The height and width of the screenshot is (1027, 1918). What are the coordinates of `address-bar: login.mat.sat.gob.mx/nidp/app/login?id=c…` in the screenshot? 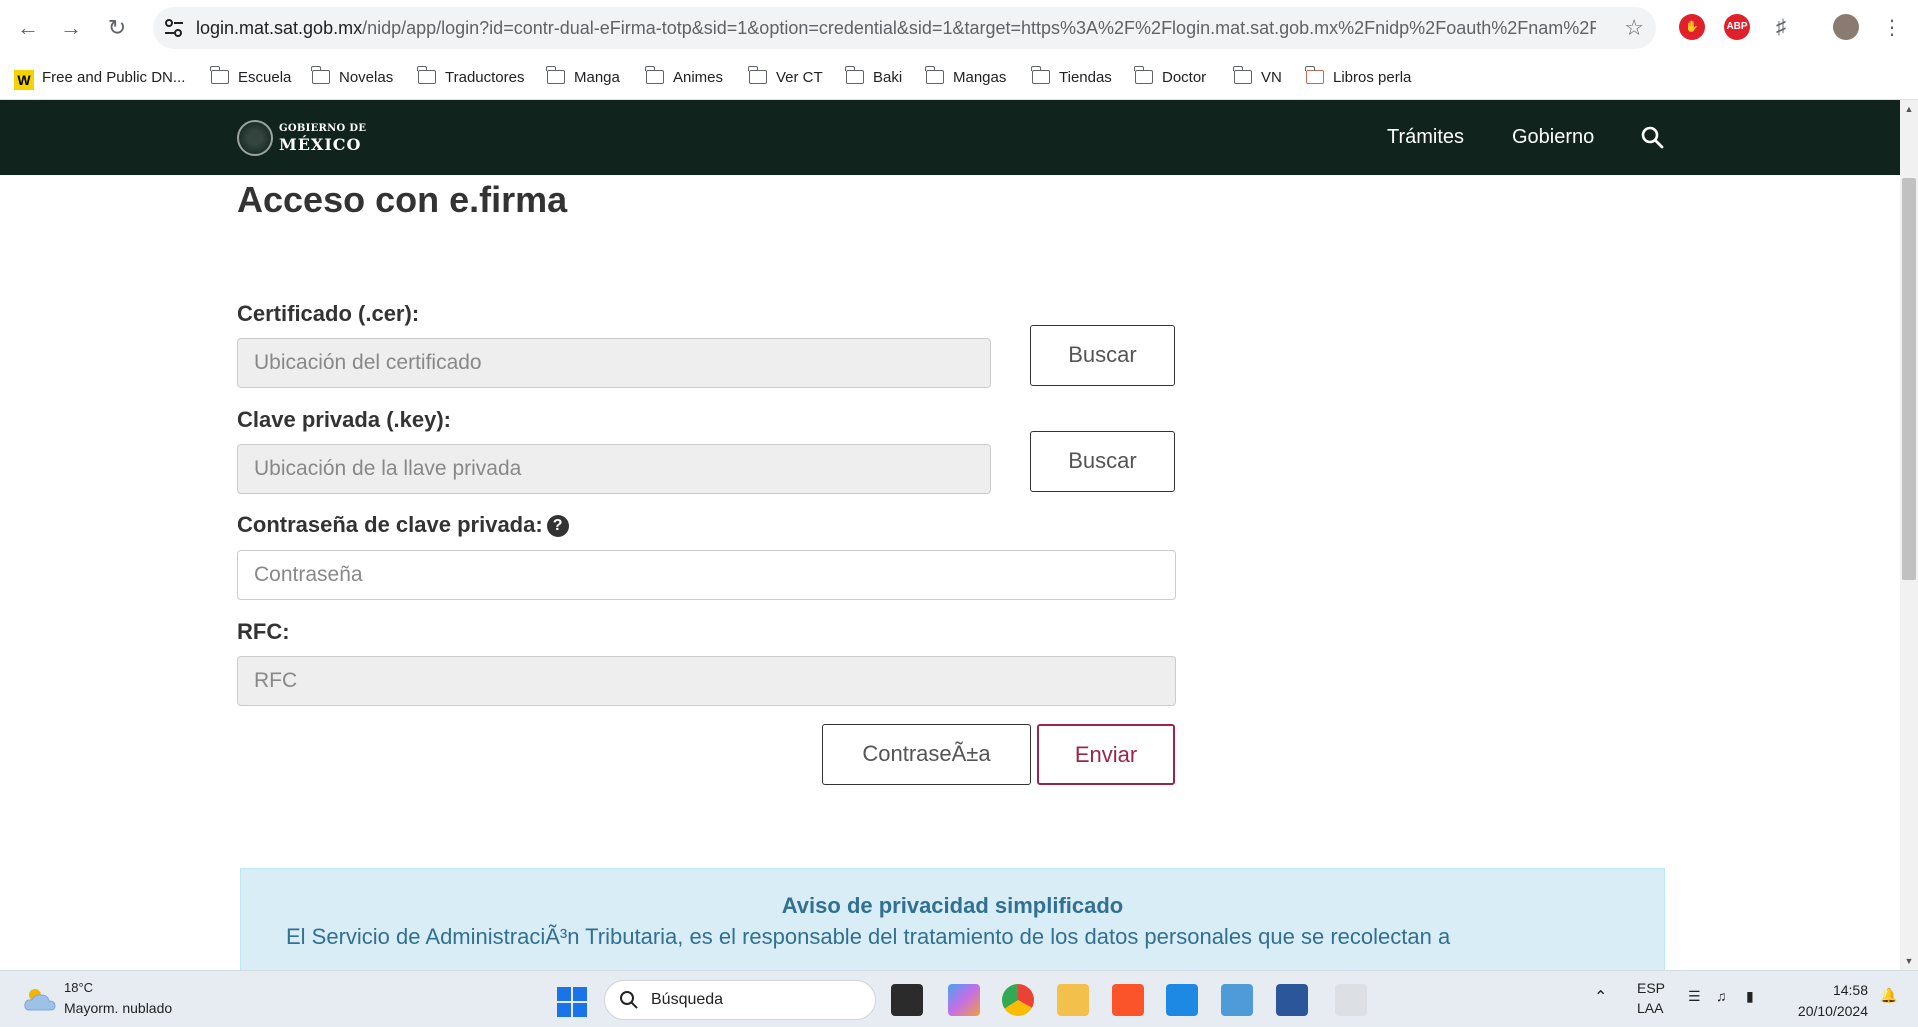 It's located at (904, 28).